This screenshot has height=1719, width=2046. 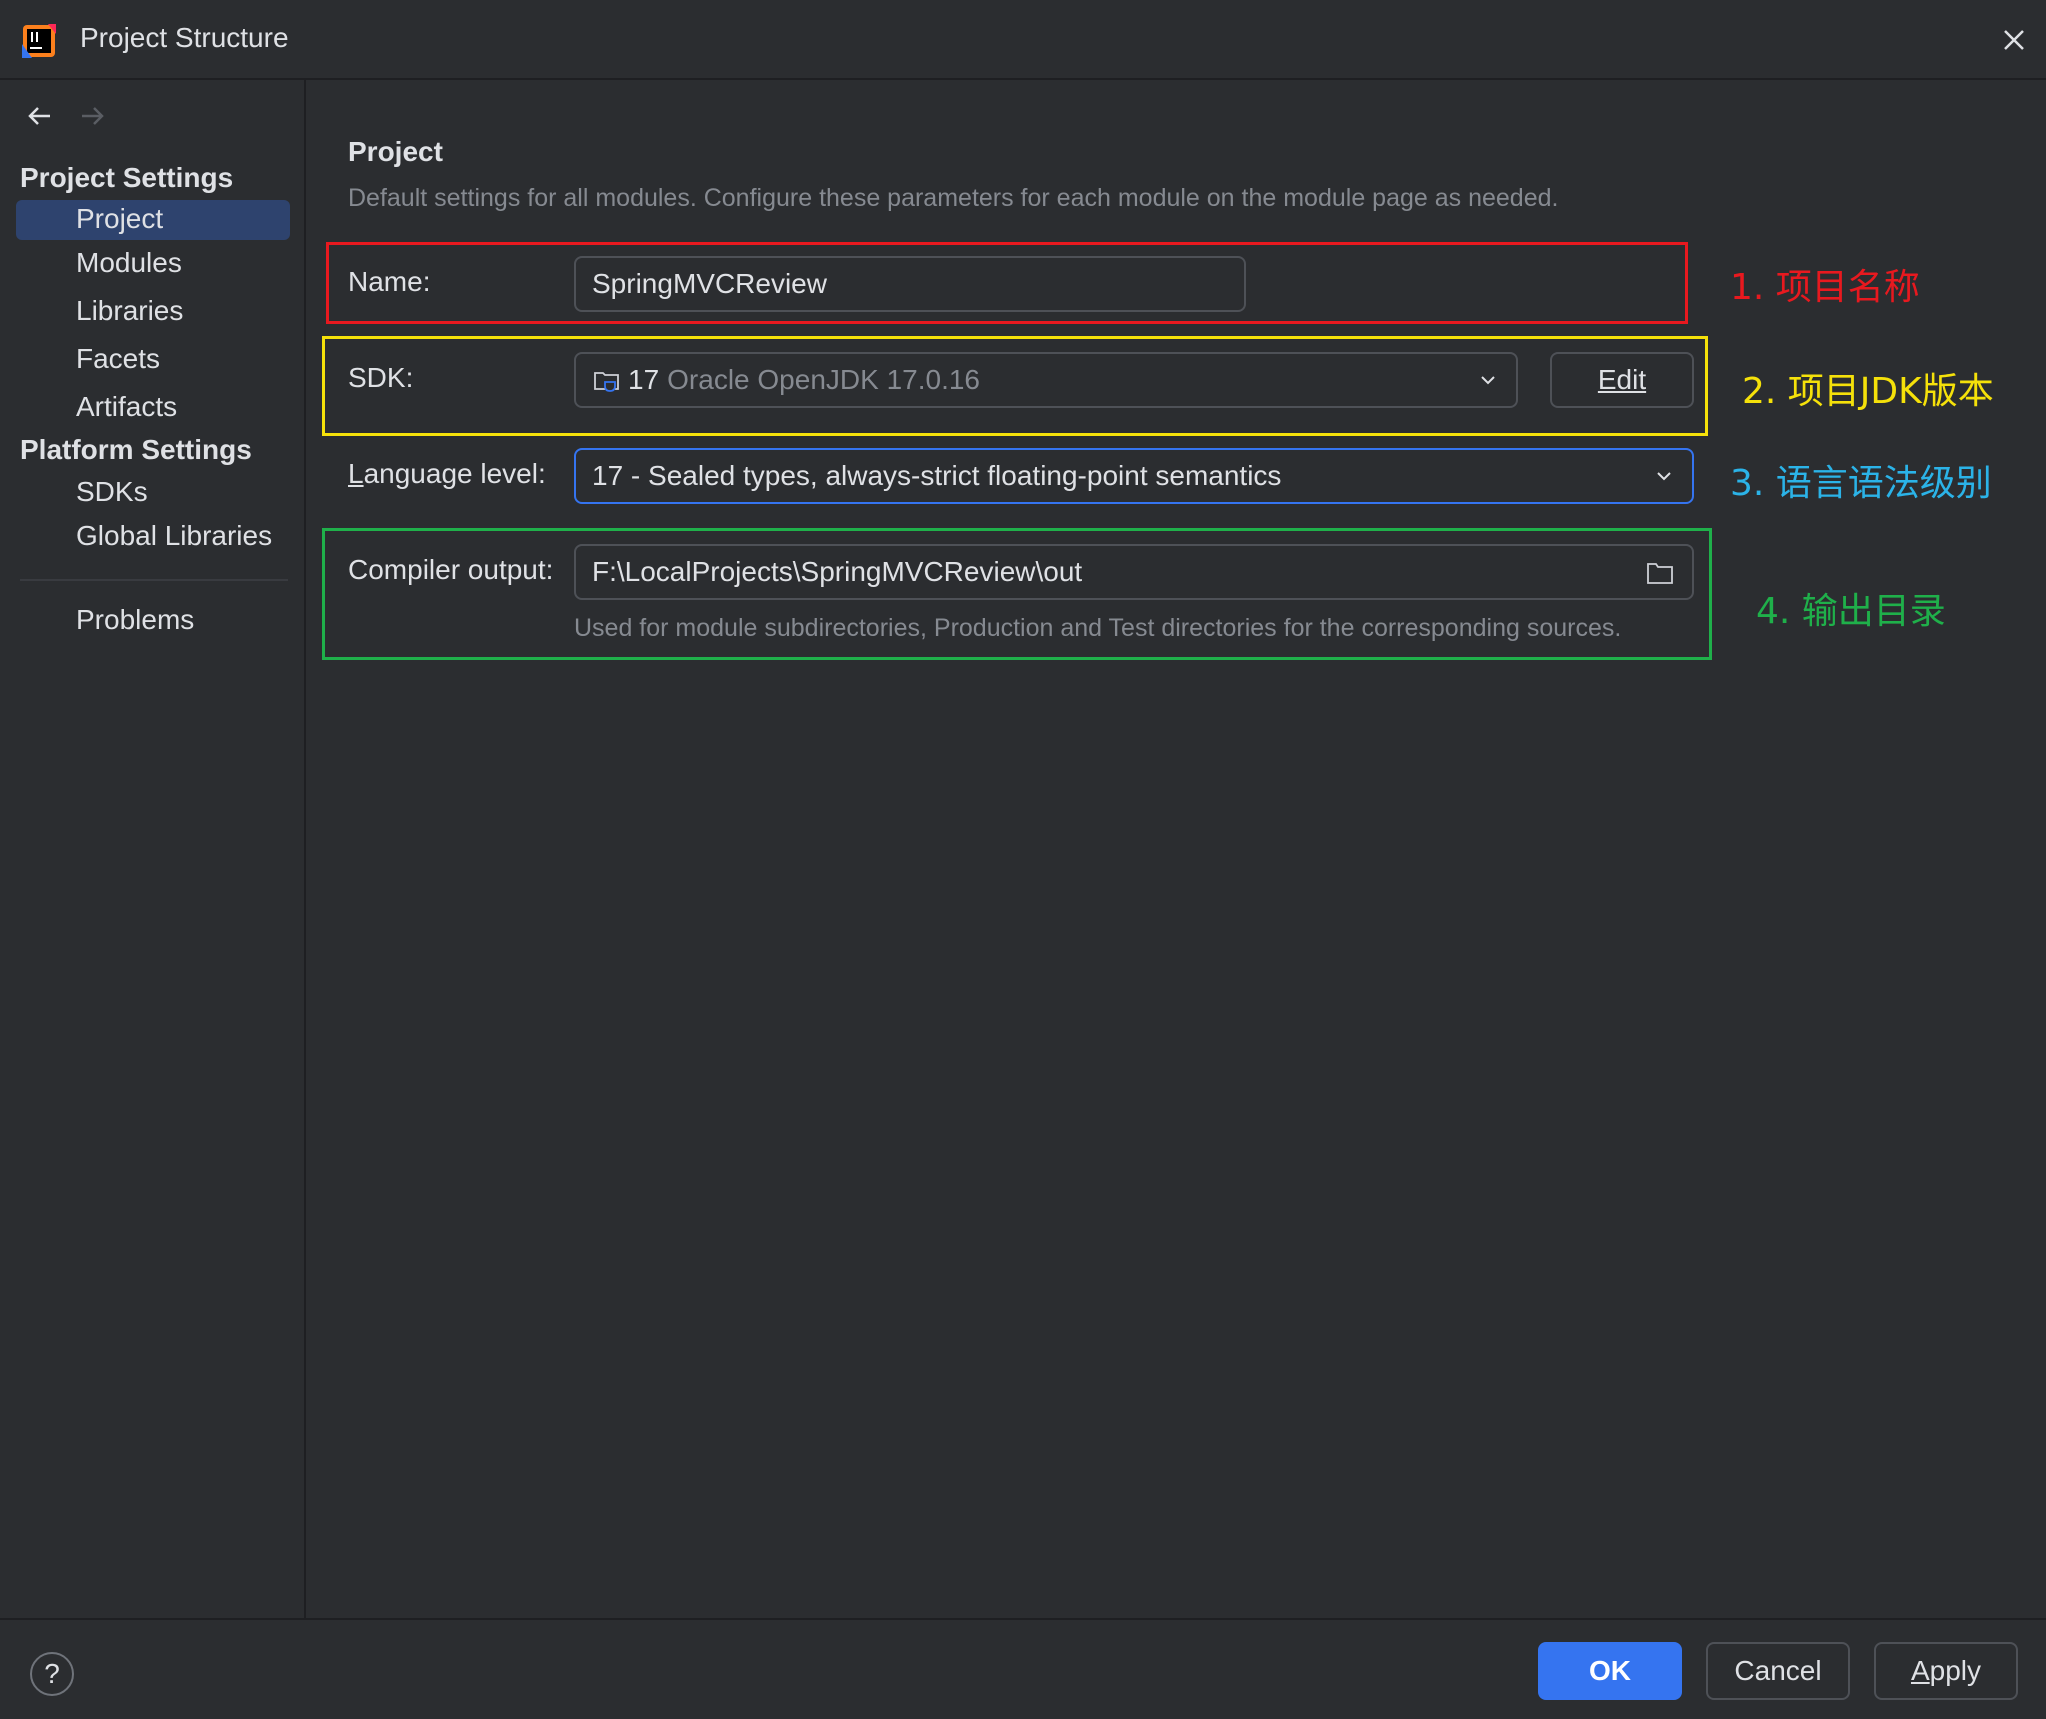 I want to click on platform-settings-header: Platform Settings, so click(x=136, y=449).